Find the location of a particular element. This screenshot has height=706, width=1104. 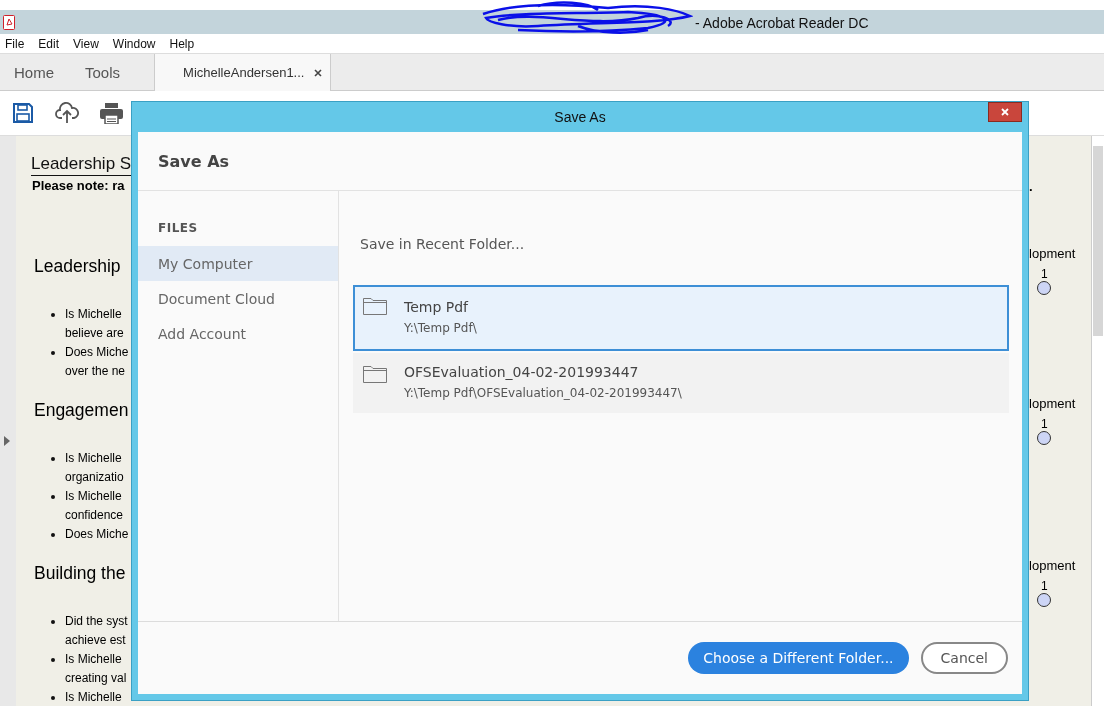

location-item: Add Account is located at coordinates (238, 333).